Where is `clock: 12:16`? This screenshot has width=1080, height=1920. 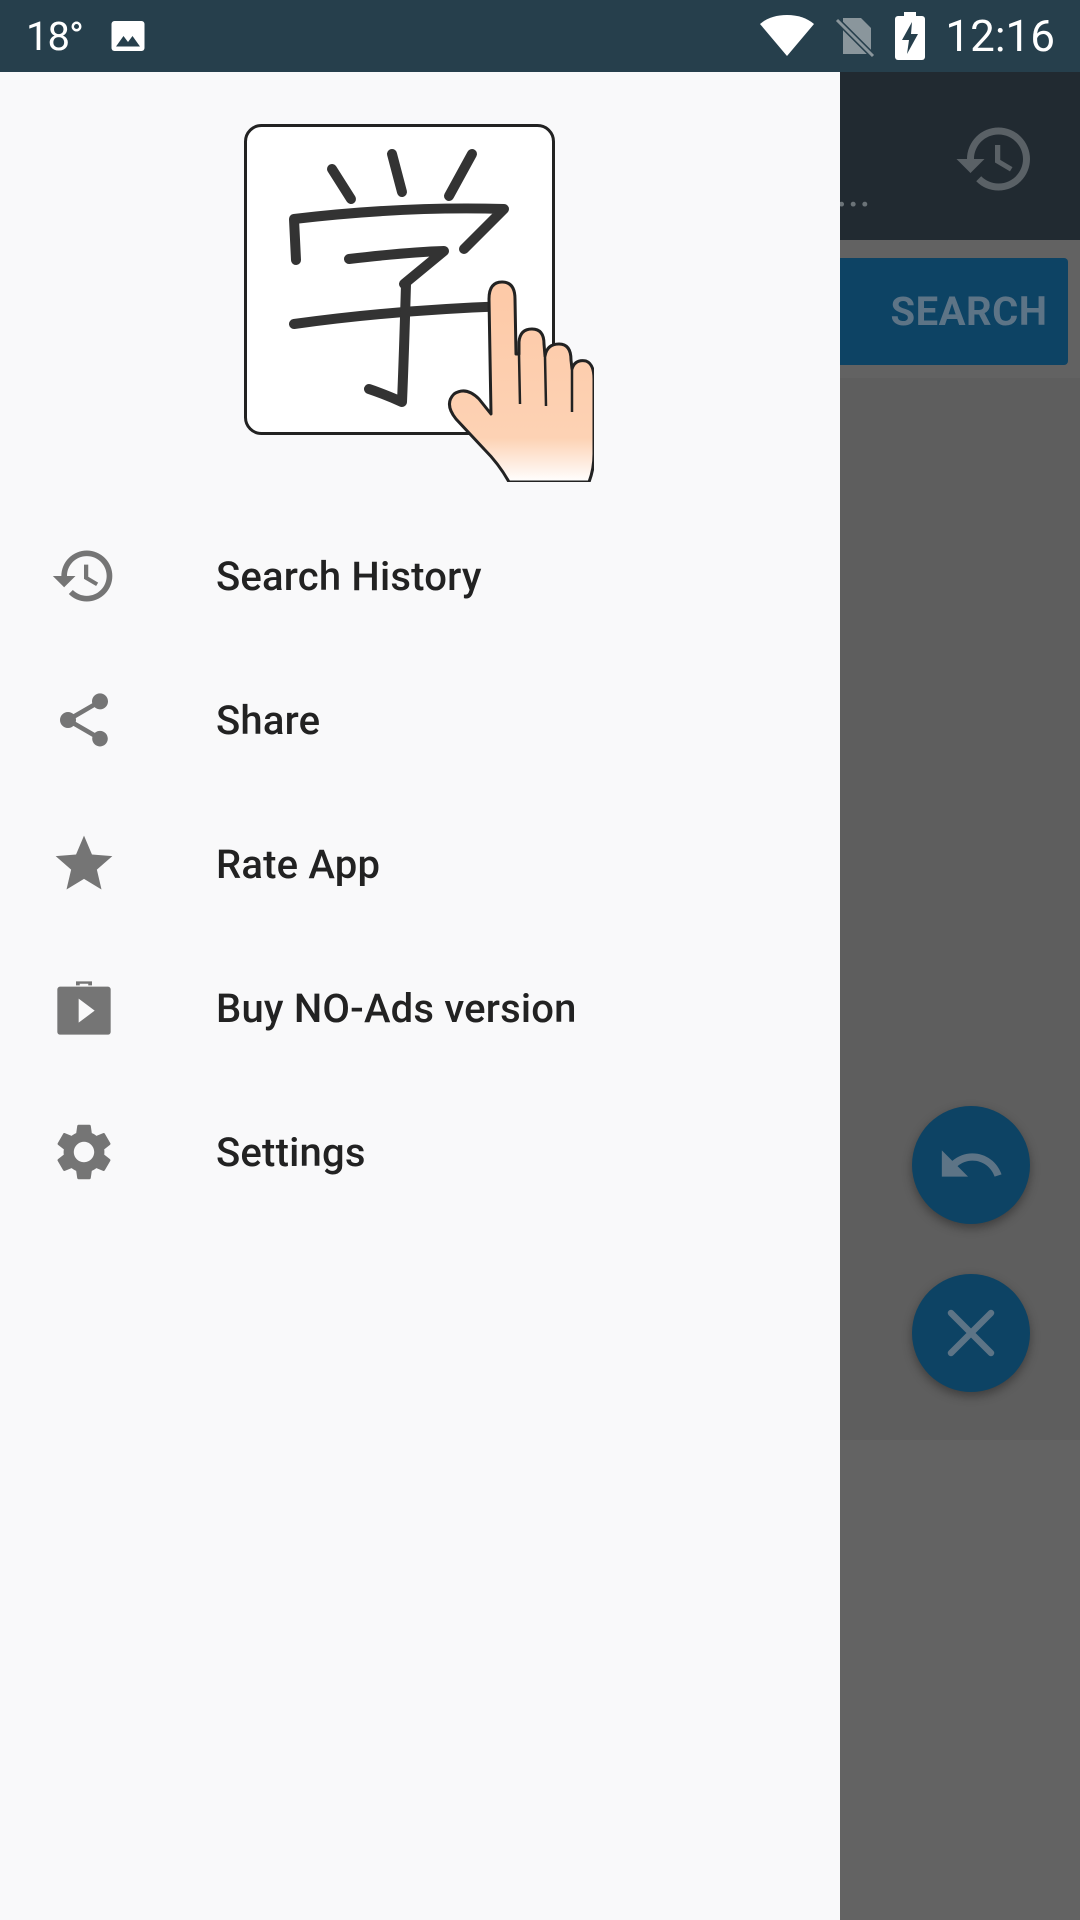 clock: 12:16 is located at coordinates (1000, 36).